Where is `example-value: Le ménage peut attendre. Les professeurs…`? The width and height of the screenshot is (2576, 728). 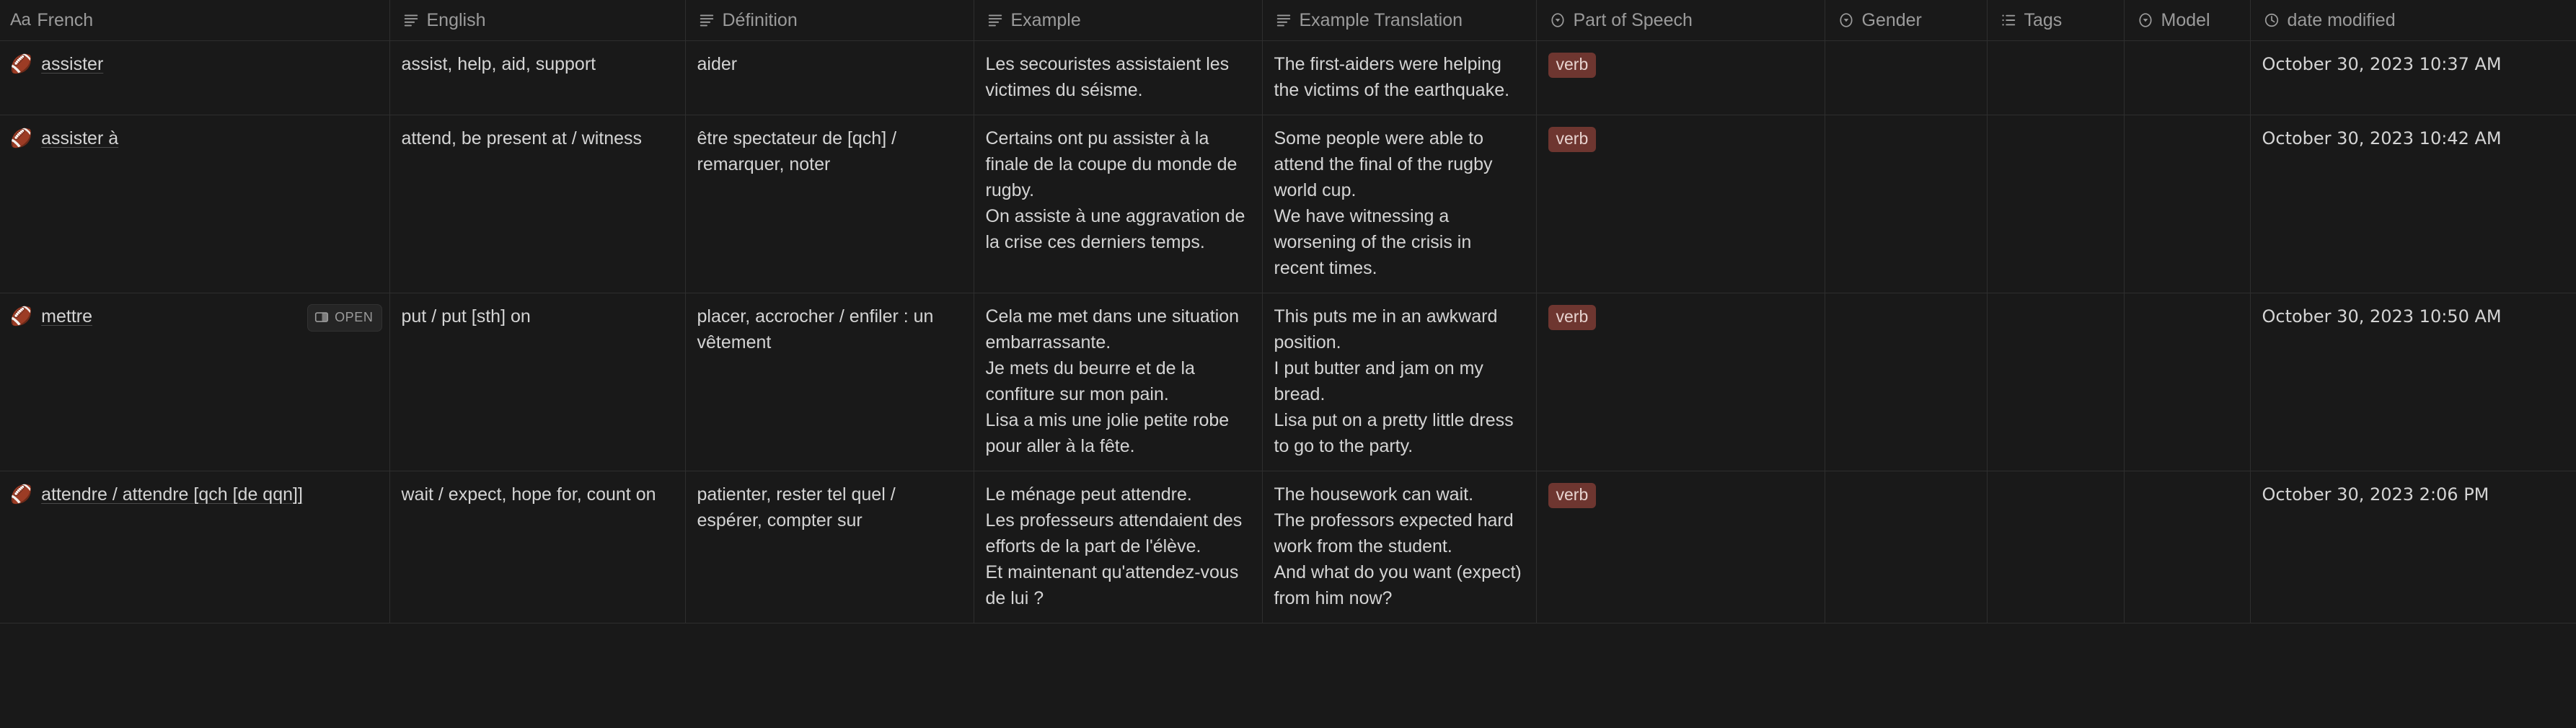
example-value: Le ménage peut attendre. Les professeurs… is located at coordinates (1114, 546).